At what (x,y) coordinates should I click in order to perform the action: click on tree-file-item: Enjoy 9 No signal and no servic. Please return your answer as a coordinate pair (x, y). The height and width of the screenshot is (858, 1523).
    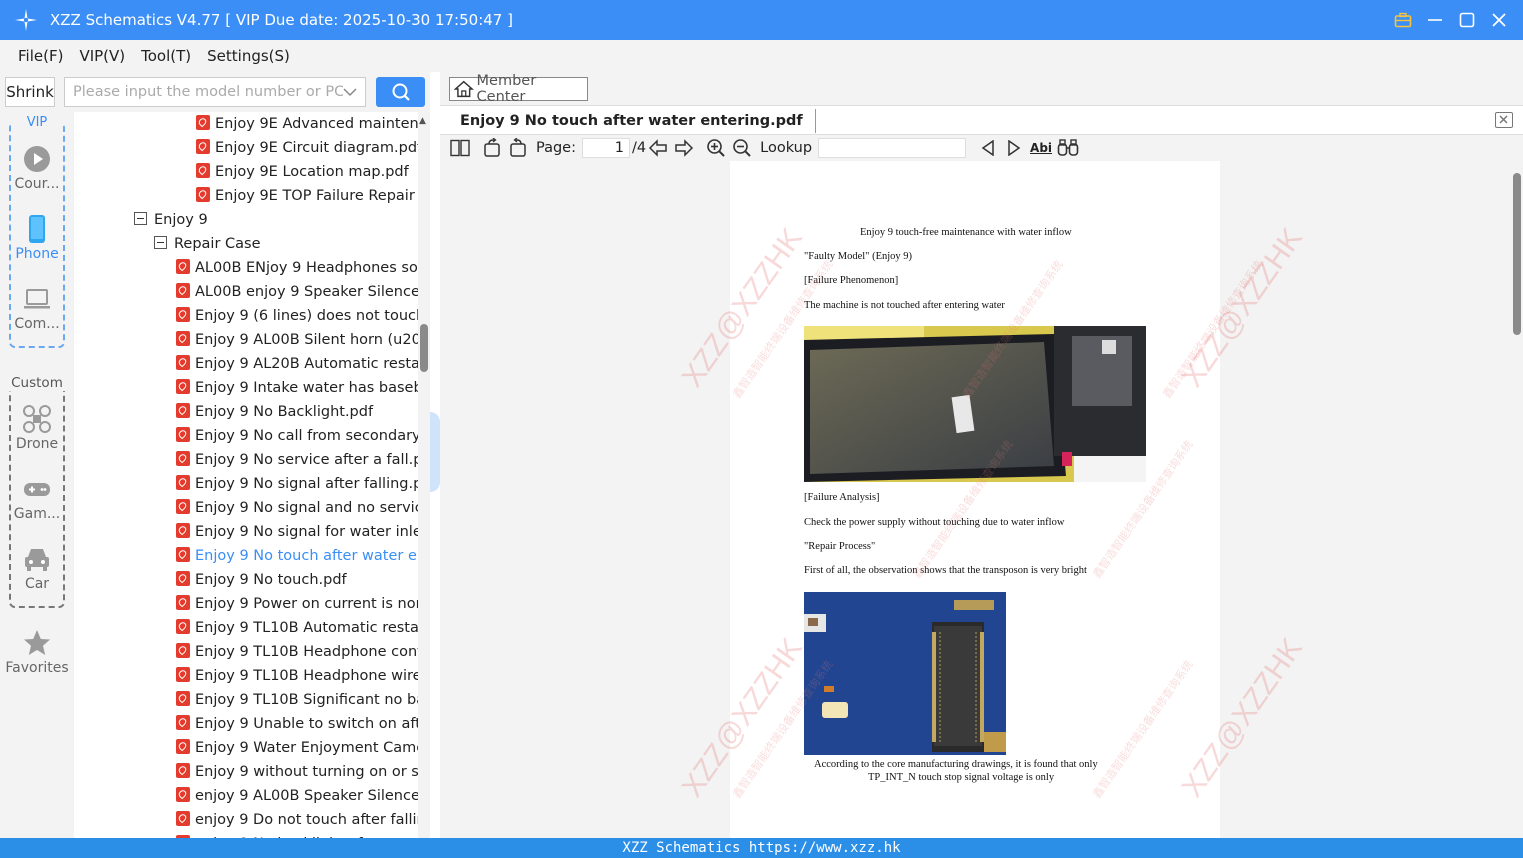
    Looking at the image, I should click on (297, 508).